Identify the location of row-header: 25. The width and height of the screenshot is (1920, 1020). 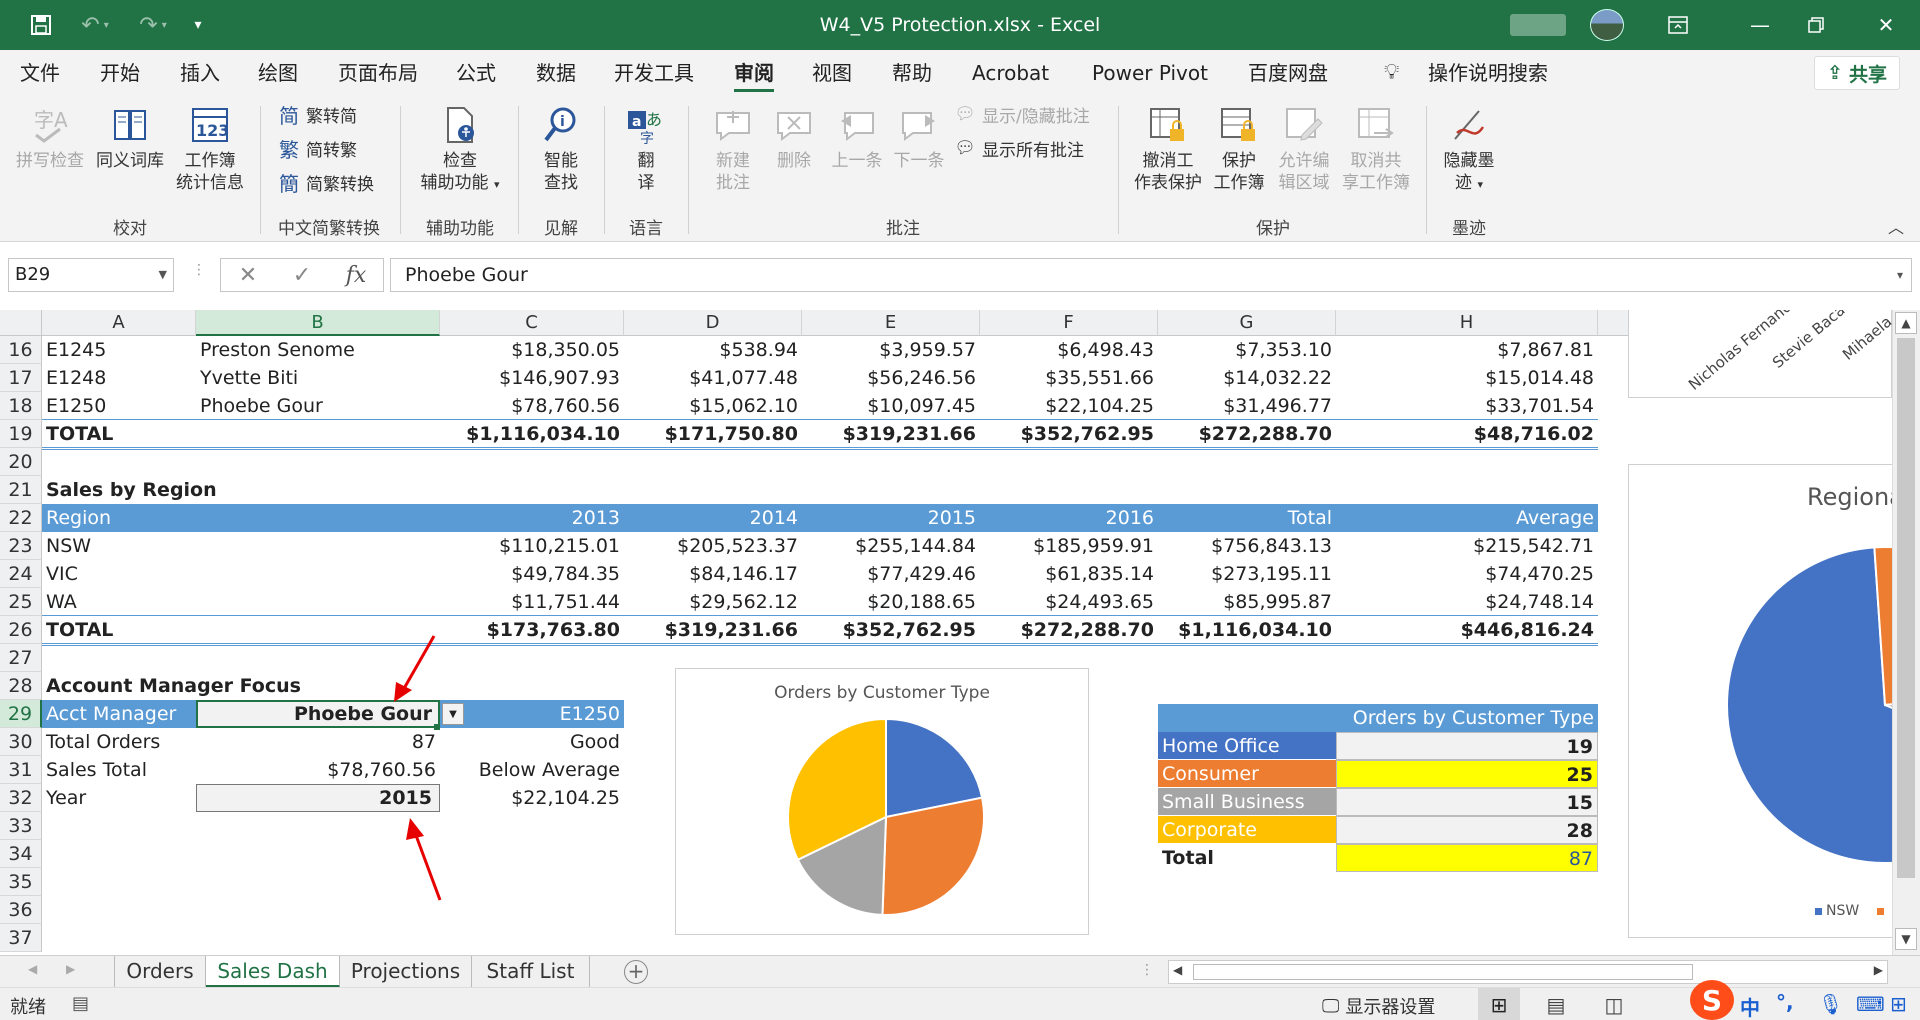
(21, 602).